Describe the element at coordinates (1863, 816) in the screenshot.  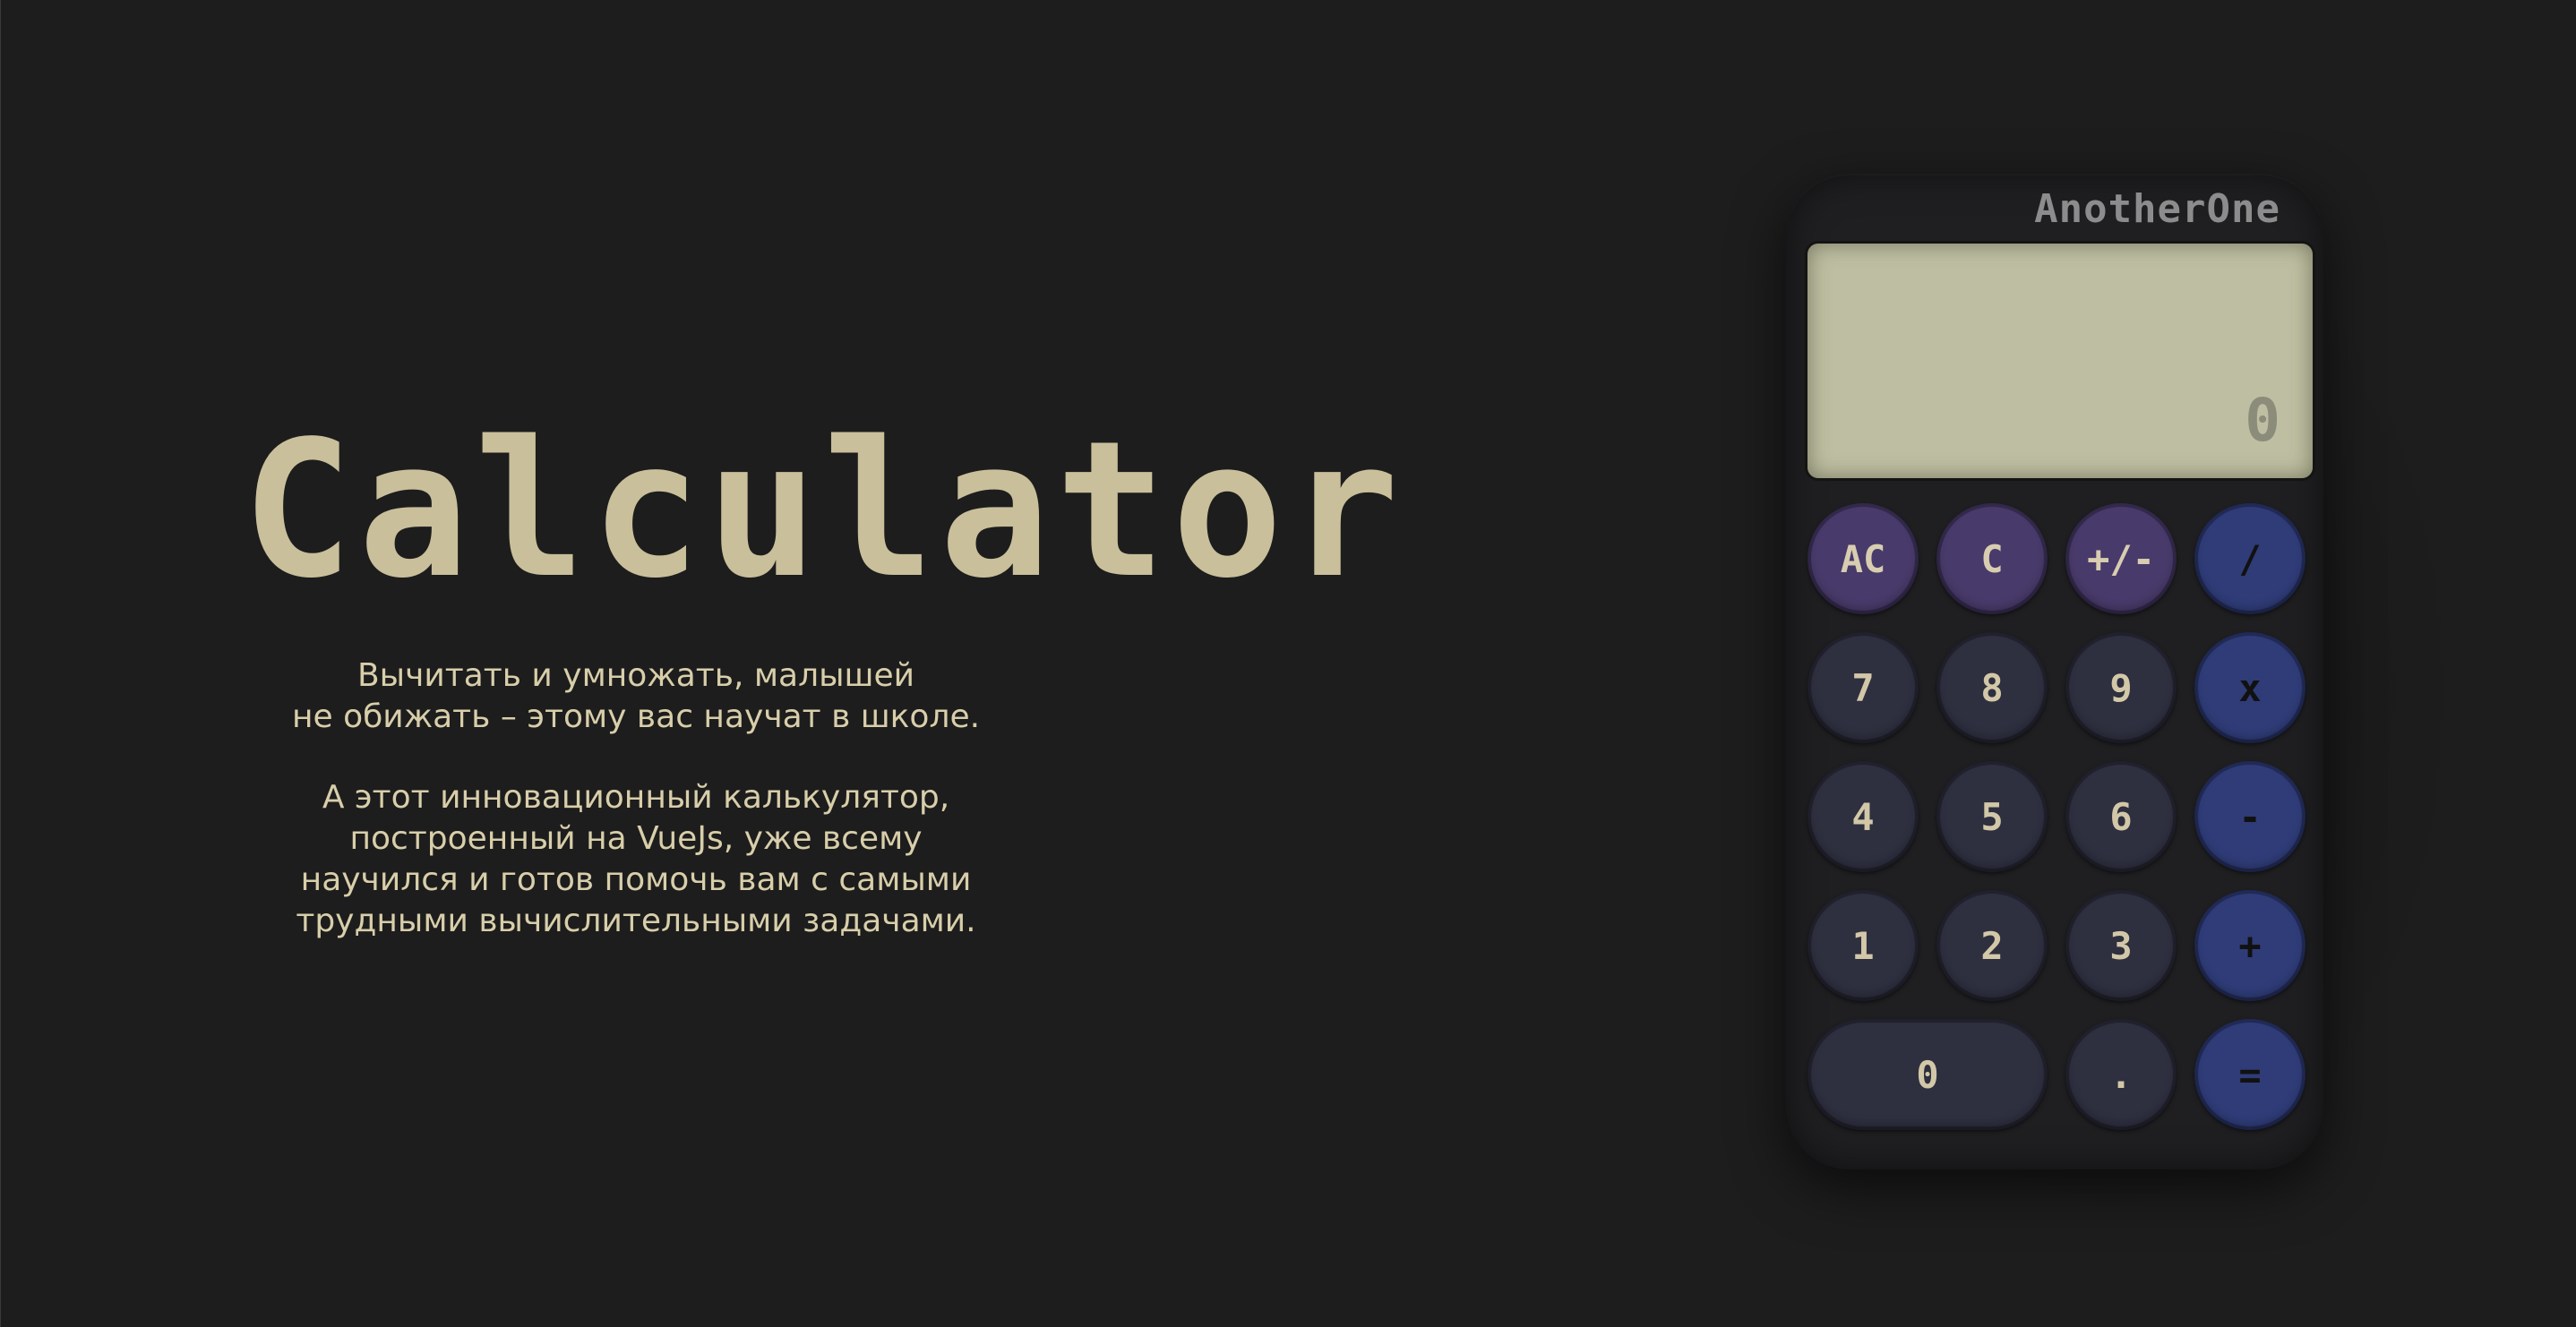
I see `digit-4-button: 4` at that location.